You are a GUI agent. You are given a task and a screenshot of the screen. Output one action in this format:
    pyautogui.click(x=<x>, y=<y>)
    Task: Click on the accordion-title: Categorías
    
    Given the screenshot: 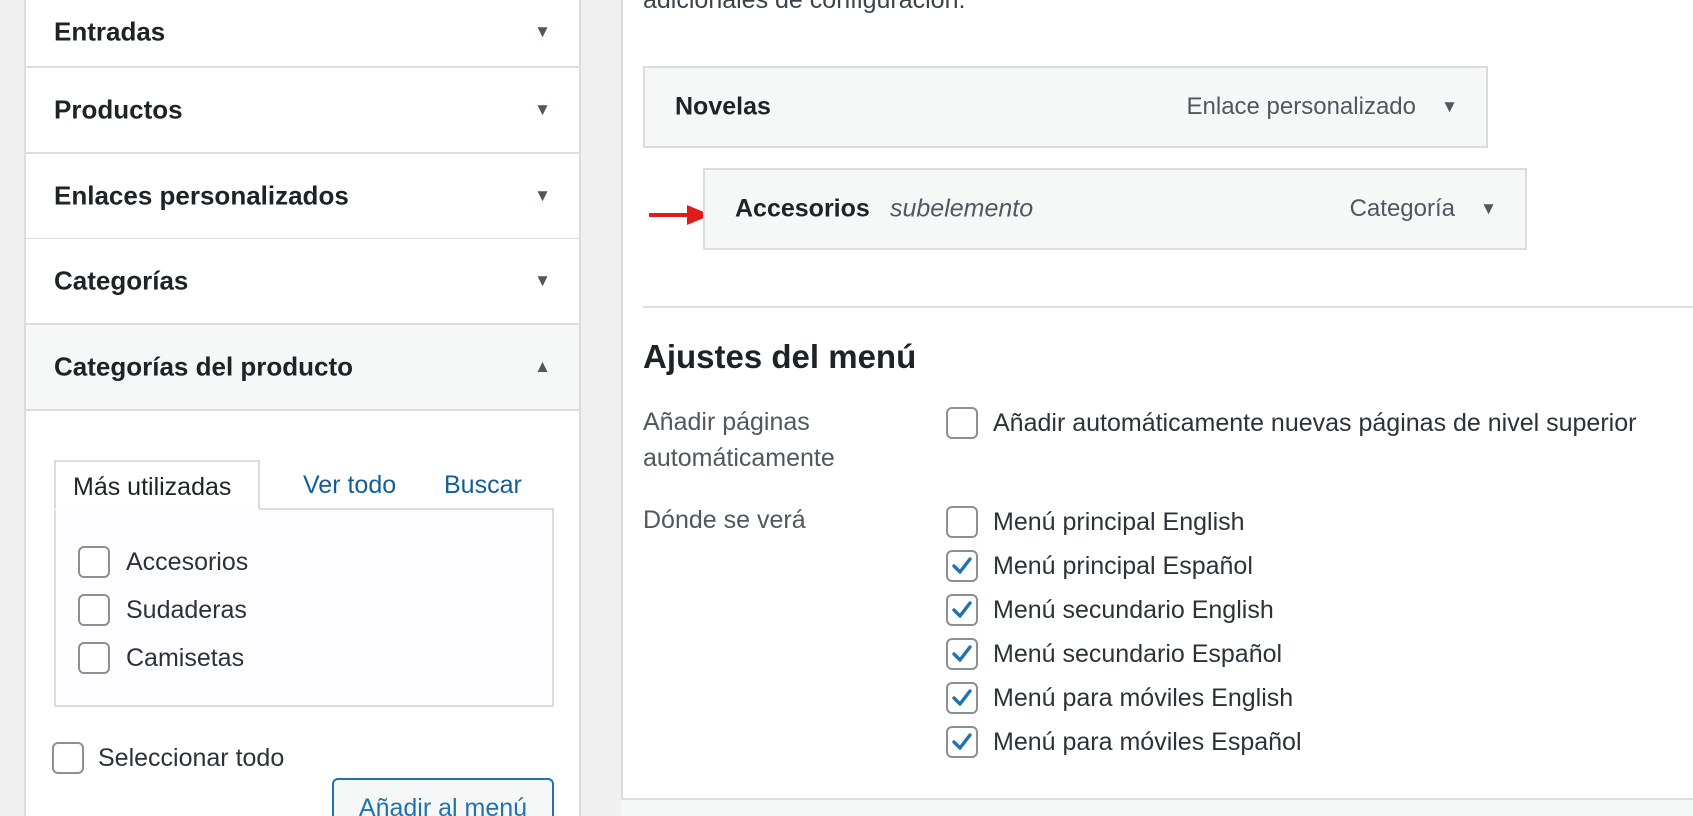 What is the action you would take?
    pyautogui.click(x=121, y=280)
    